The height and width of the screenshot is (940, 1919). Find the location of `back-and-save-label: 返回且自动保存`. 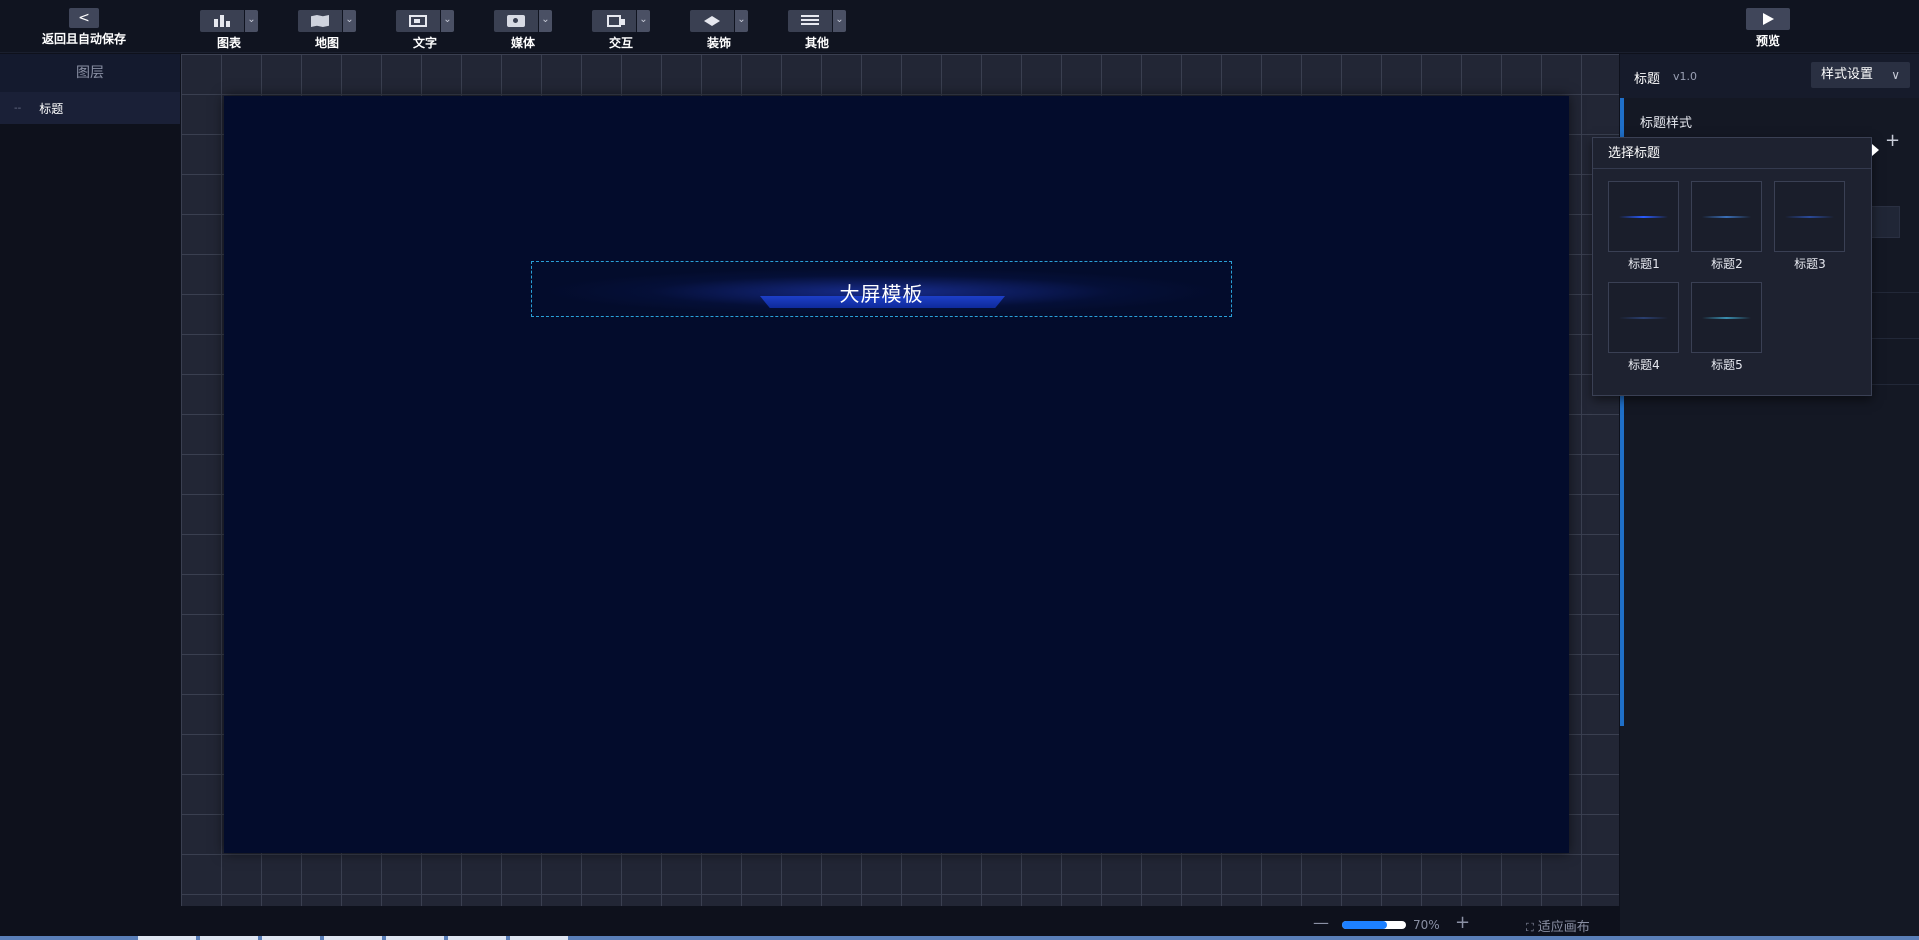

back-and-save-label: 返回且自动保存 is located at coordinates (83, 39).